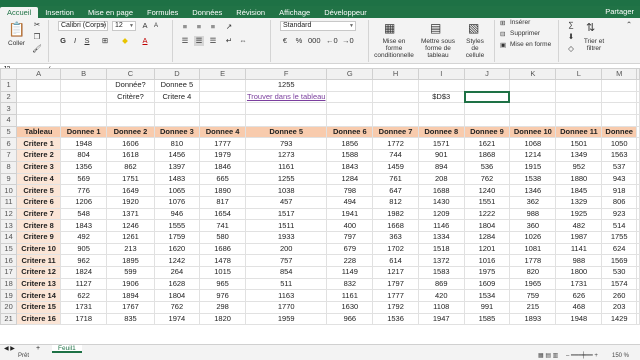 Image resolution: width=640 pixels, height=360 pixels. I want to click on cell: 776, so click(83, 190).